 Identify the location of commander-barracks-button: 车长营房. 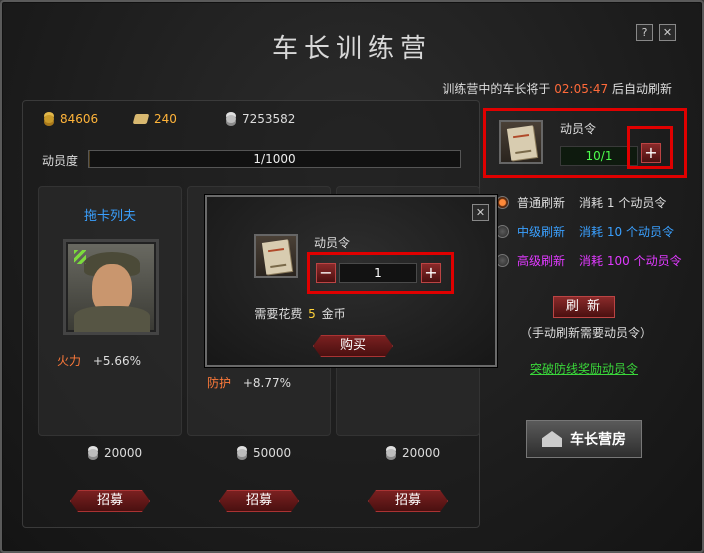
(584, 439).